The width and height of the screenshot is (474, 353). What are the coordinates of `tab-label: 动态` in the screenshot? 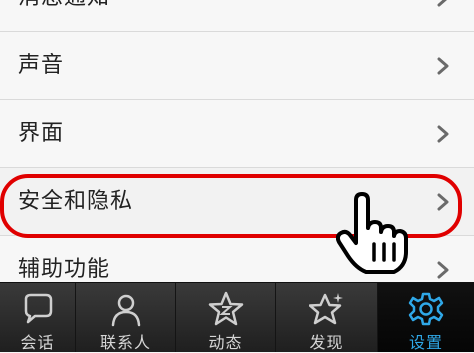 It's located at (225, 342).